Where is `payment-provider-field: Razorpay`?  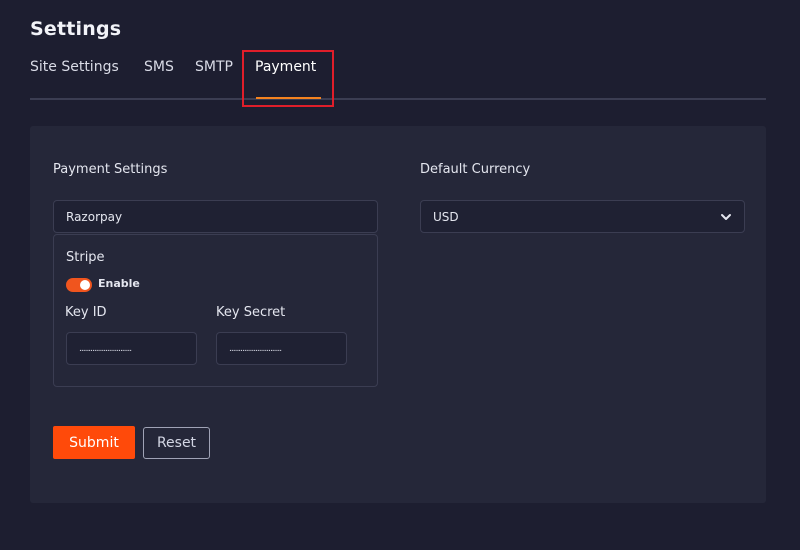 payment-provider-field: Razorpay is located at coordinates (215, 216).